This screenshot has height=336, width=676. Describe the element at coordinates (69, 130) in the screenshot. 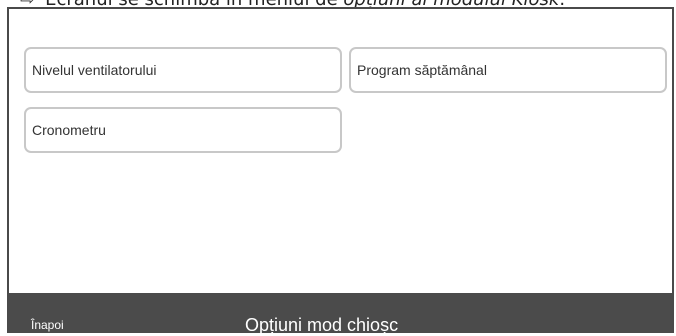

I see `timer-label: Cronometru` at that location.